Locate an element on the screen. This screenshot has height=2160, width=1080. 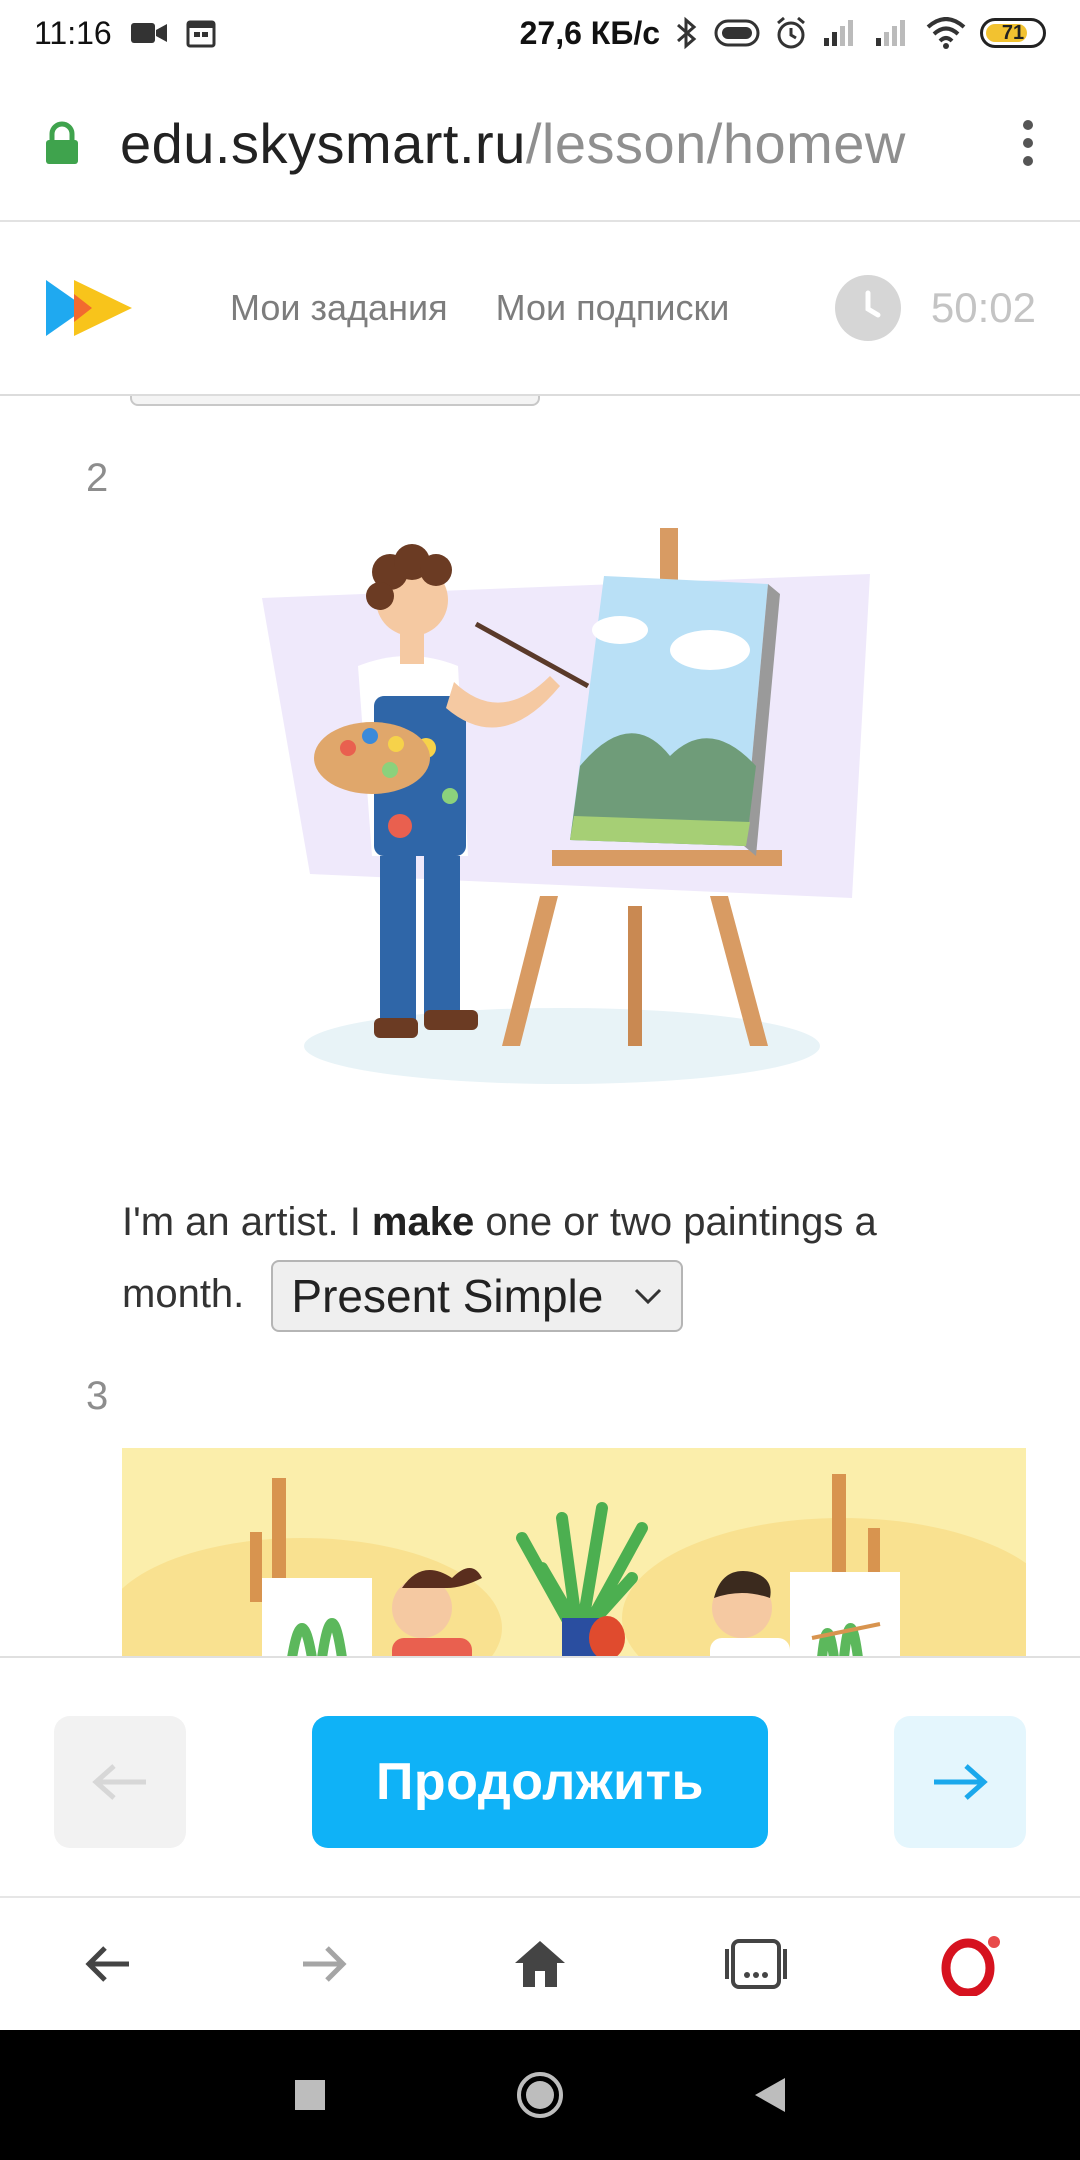
network-speed: 27,6 КБ/с is located at coordinates (589, 32).